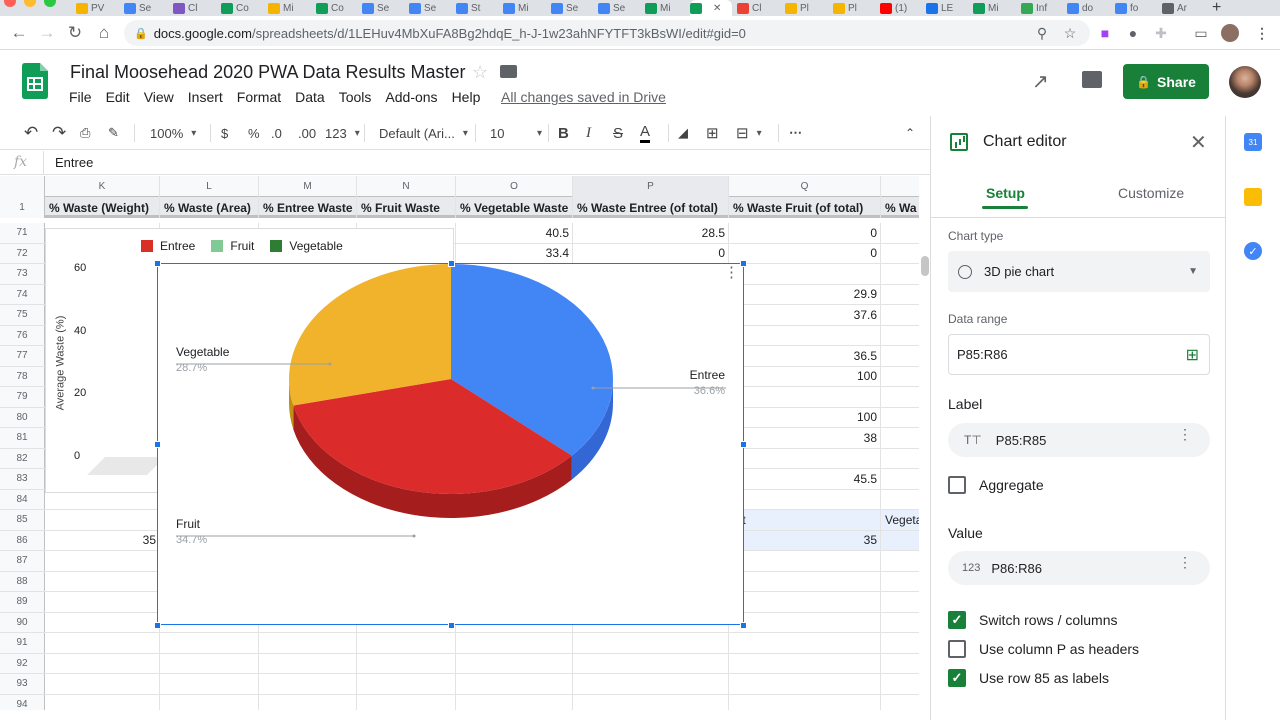 The width and height of the screenshot is (1280, 720). What do you see at coordinates (805, 540) in the screenshot?
I see `grid-cell-q: 35` at bounding box center [805, 540].